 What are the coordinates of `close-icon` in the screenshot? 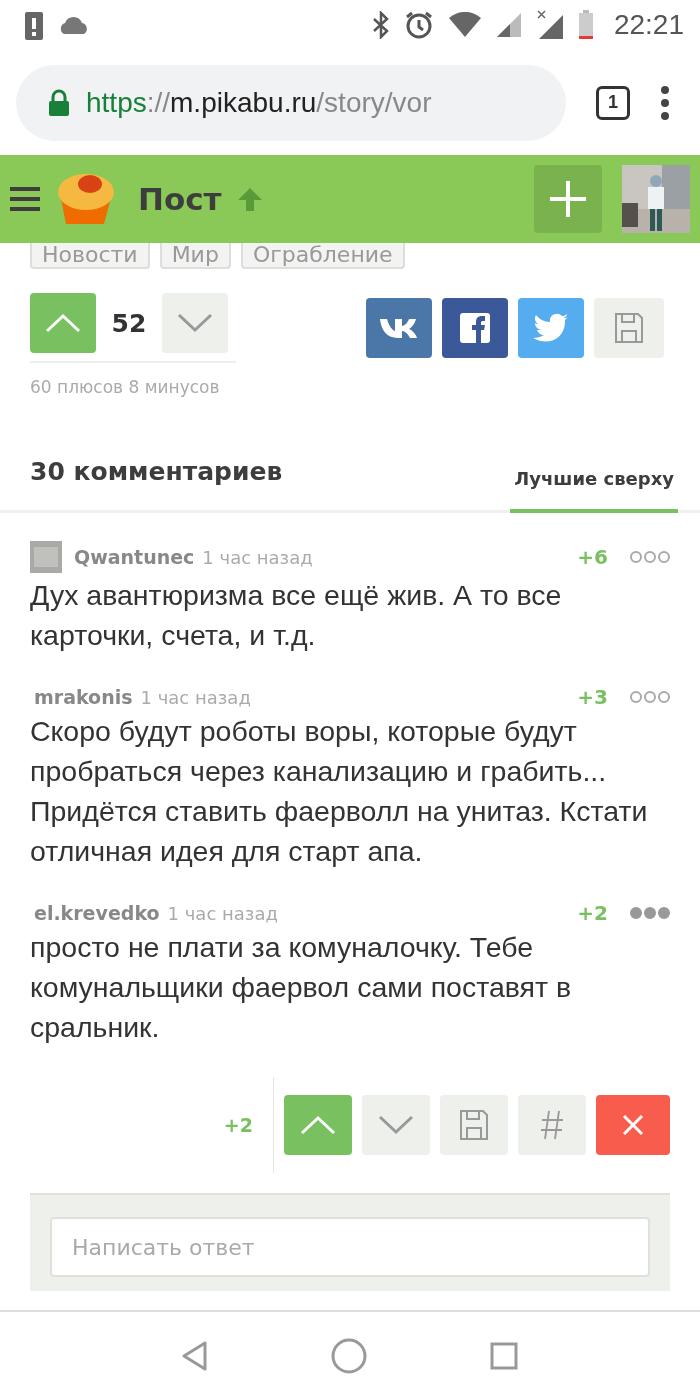 It's located at (633, 1125).